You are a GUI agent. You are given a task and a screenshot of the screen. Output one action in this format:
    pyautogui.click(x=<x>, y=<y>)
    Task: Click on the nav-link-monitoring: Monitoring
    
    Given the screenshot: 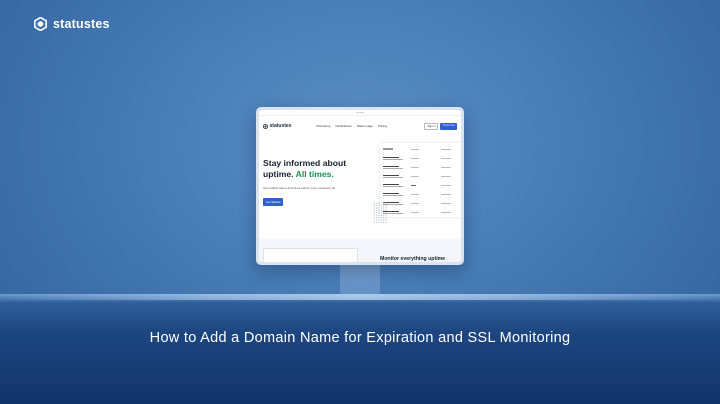 What is the action you would take?
    pyautogui.click(x=323, y=126)
    